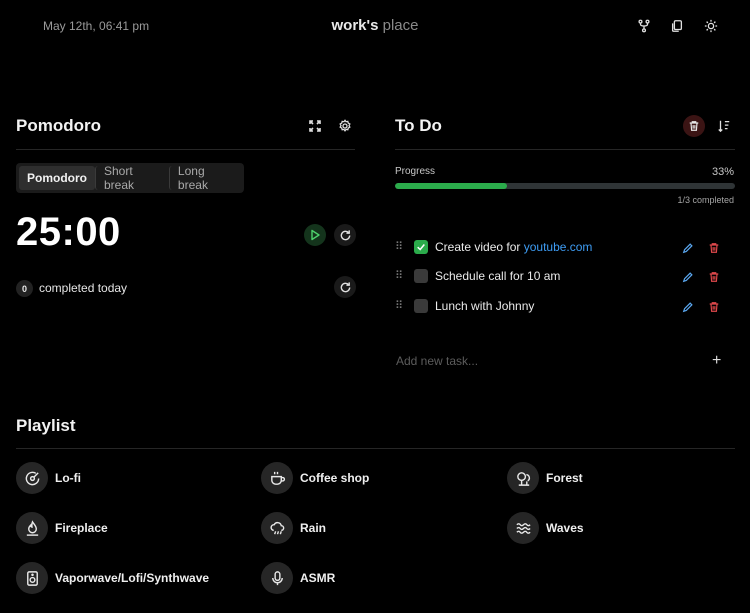  I want to click on playlist-title: Playlist, so click(46, 425).